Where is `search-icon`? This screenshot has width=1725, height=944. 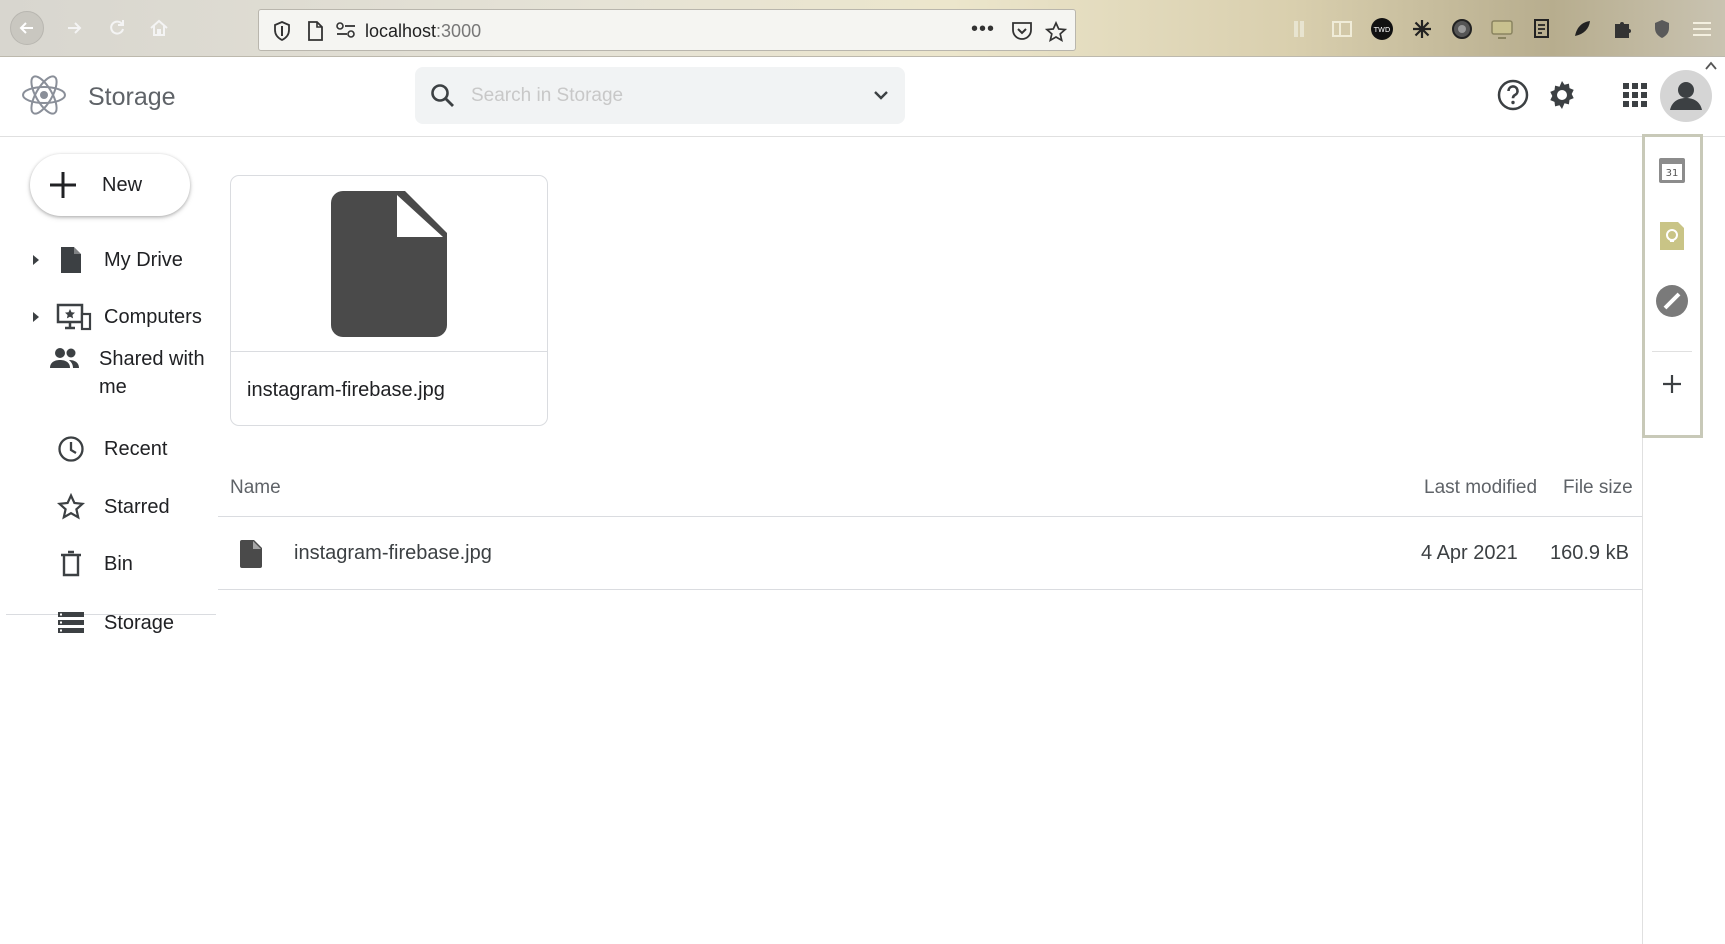
search-icon is located at coordinates (443, 98).